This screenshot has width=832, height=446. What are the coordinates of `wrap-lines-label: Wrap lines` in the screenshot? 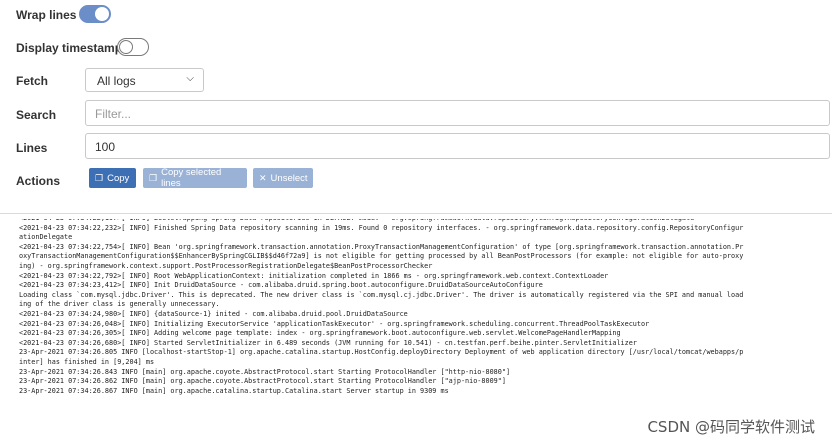 It's located at (46, 15).